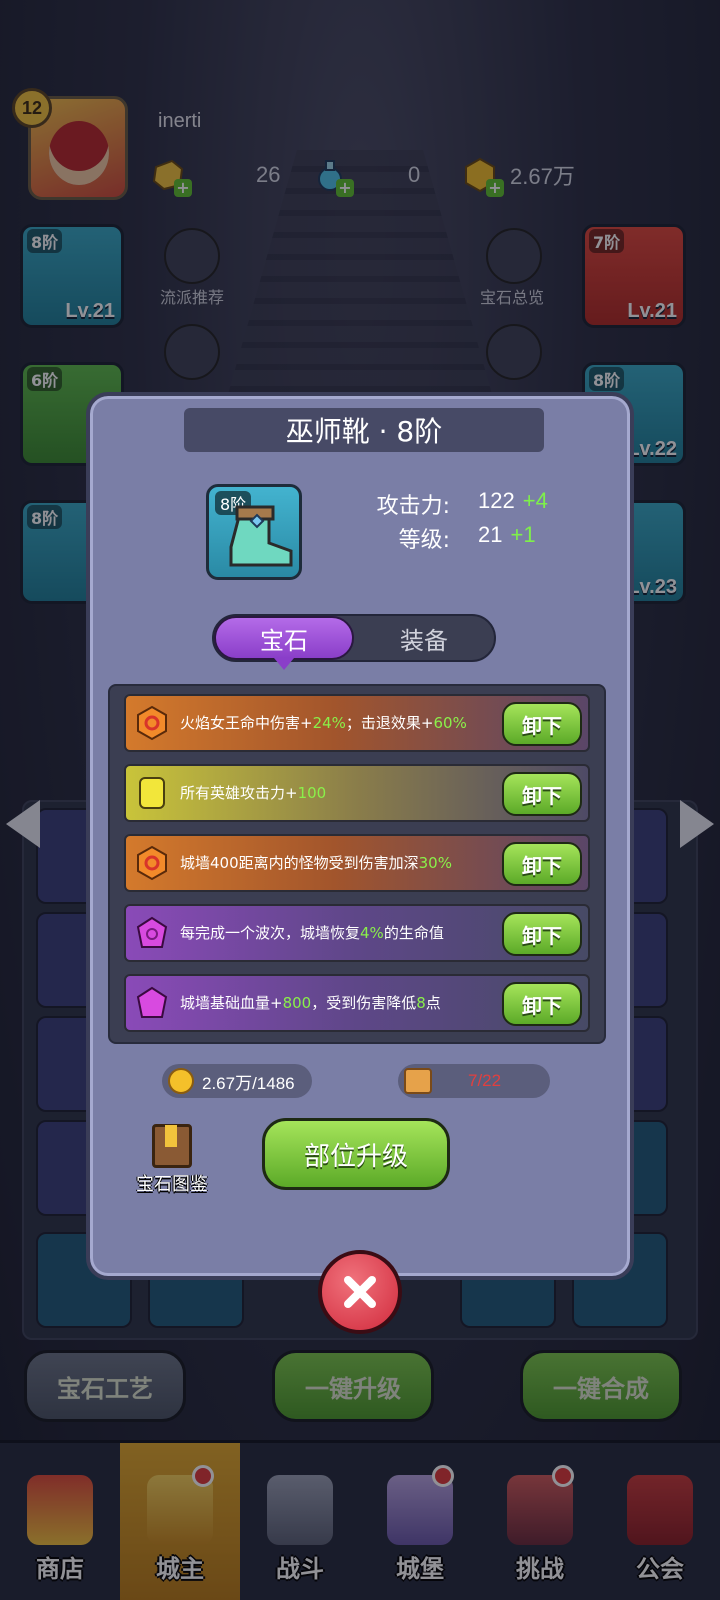 The width and height of the screenshot is (720, 1600). I want to click on scroll-cost-value: 7/22, so click(485, 1080).